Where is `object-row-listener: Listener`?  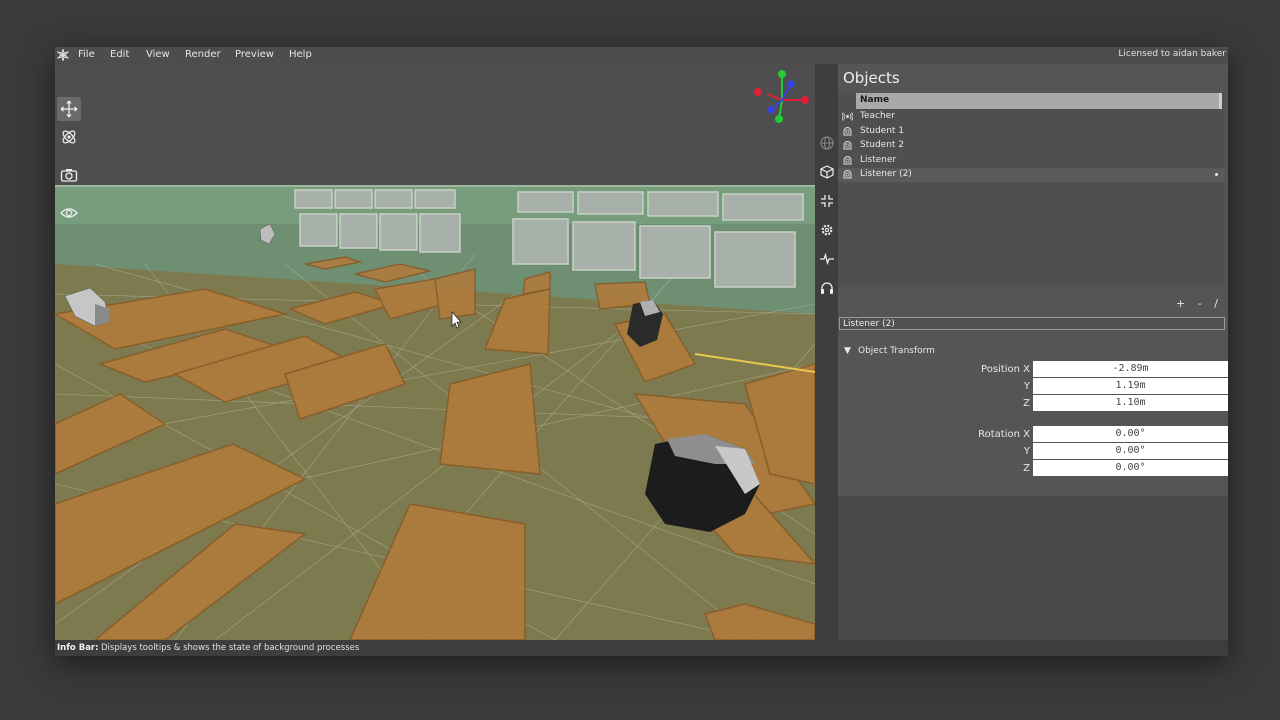
object-row-listener: Listener is located at coordinates (1031, 161).